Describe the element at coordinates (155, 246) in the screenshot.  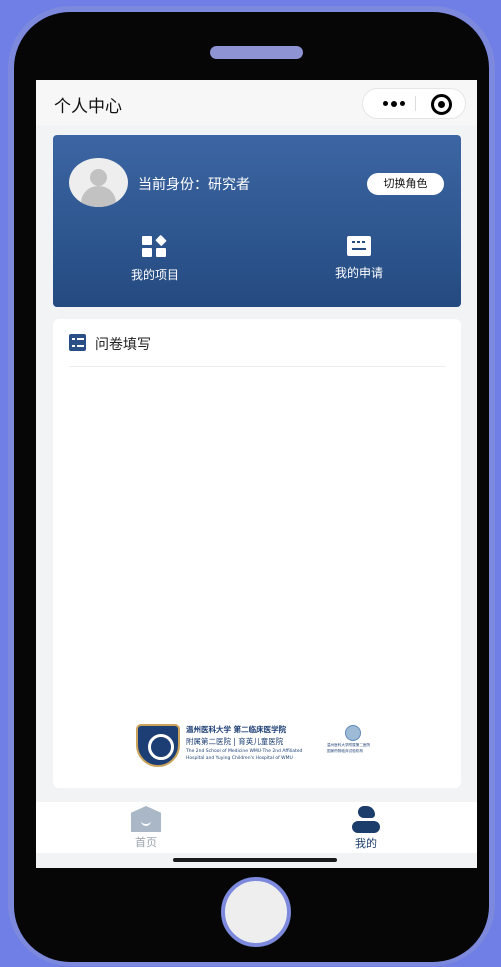
I see `grid-icon` at that location.